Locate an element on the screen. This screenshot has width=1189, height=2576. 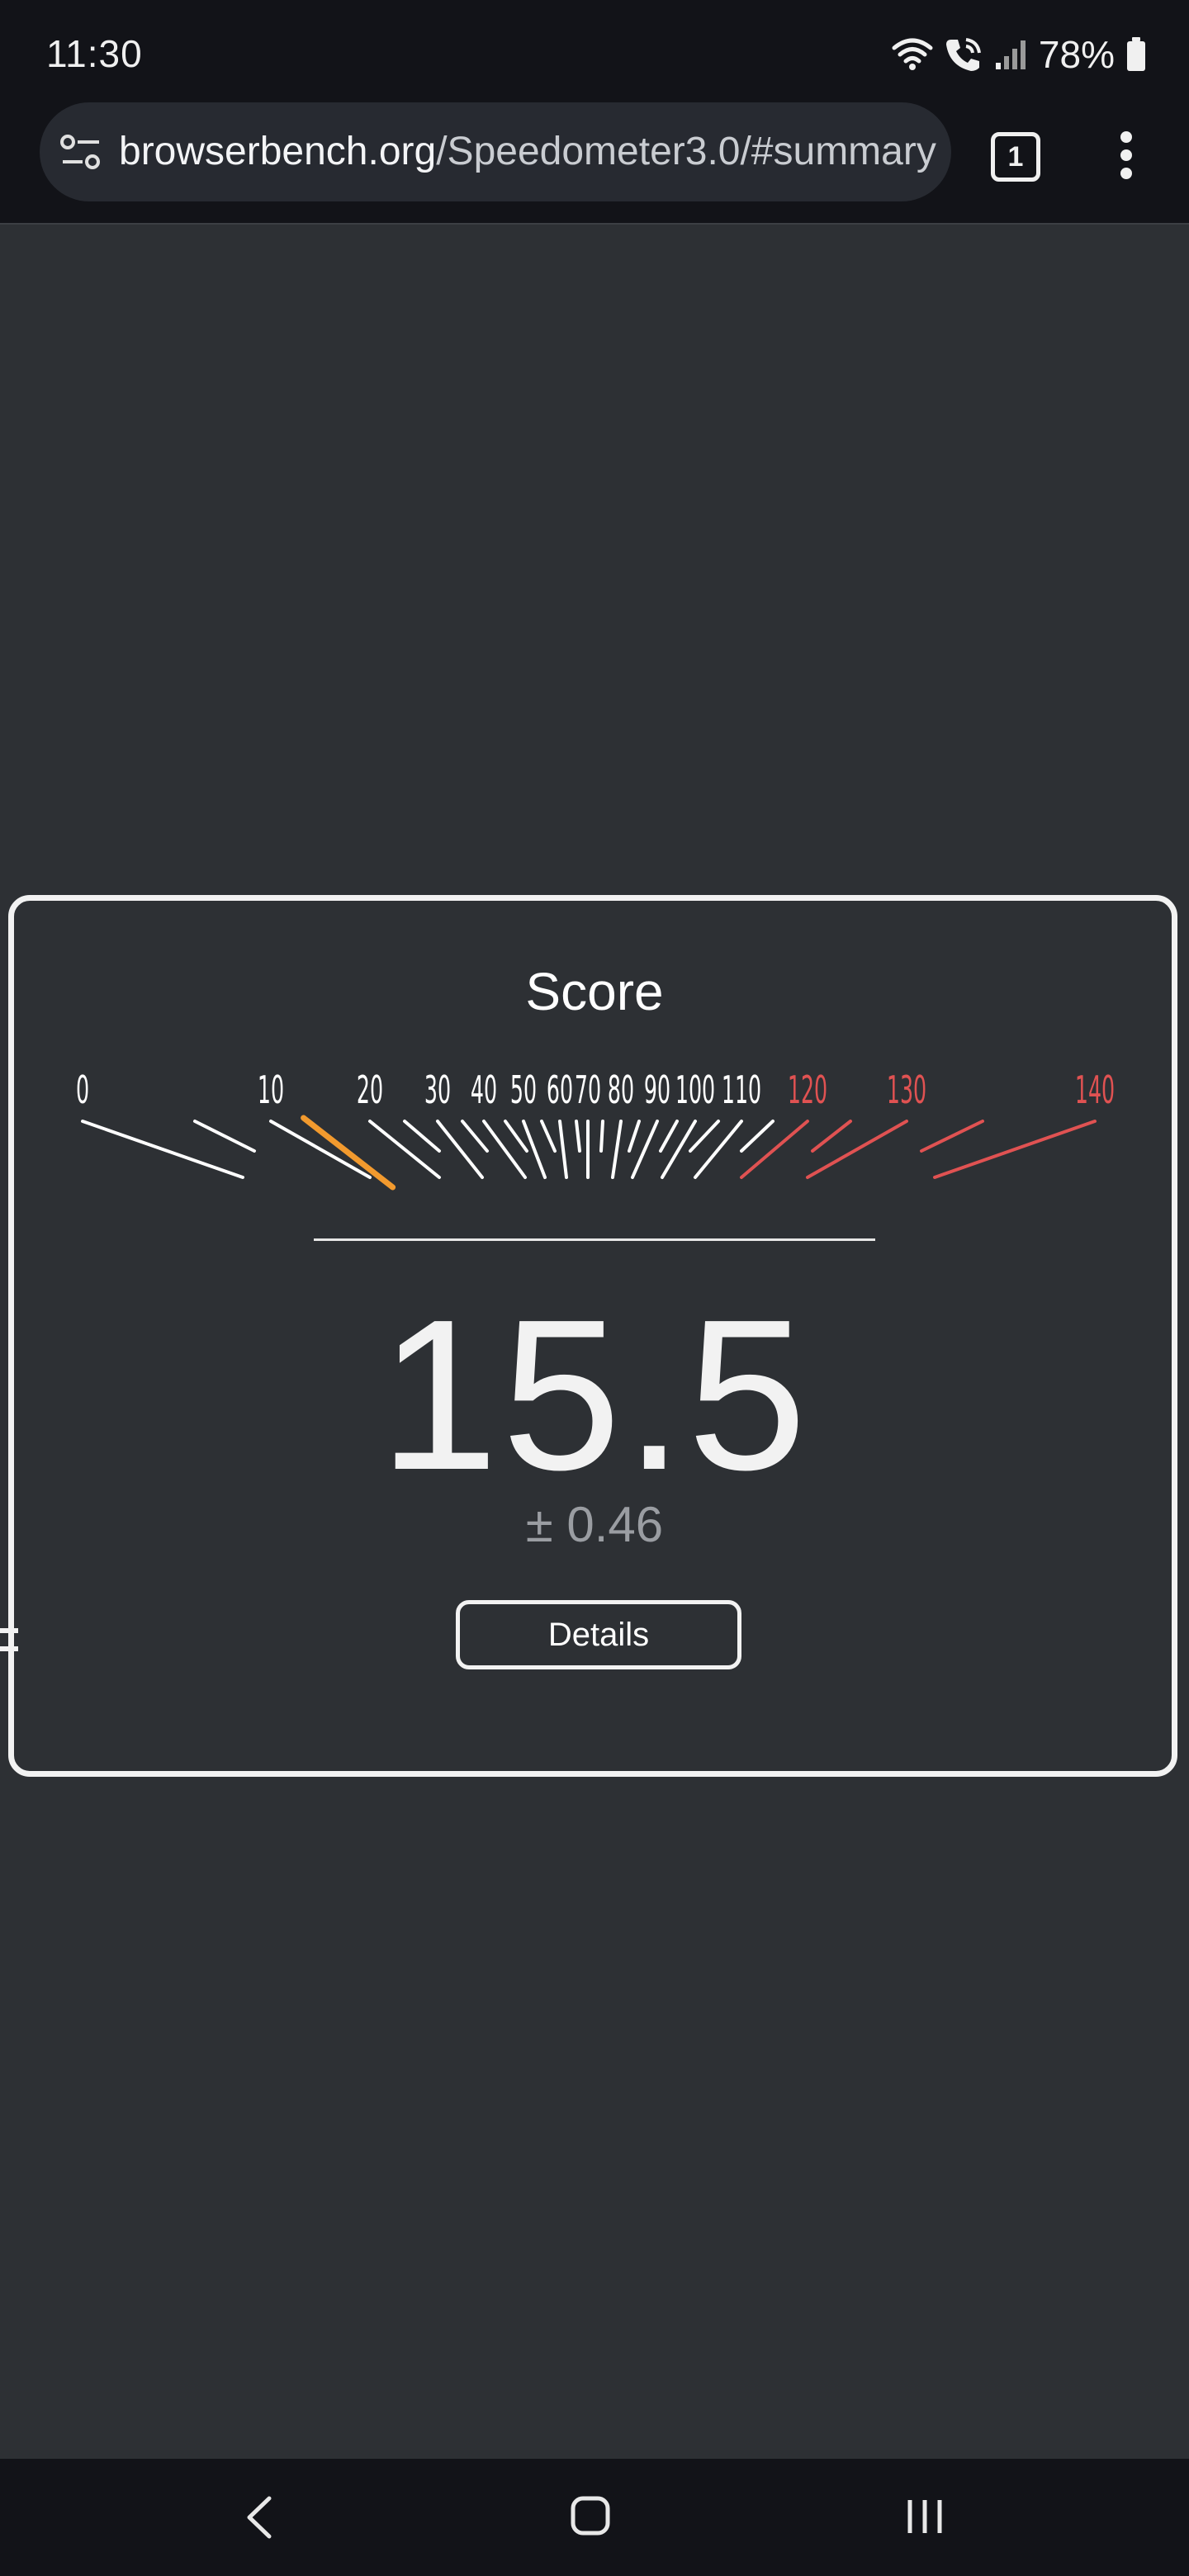
url-path: /Speedometer3.0/#summary is located at coordinates (686, 151).